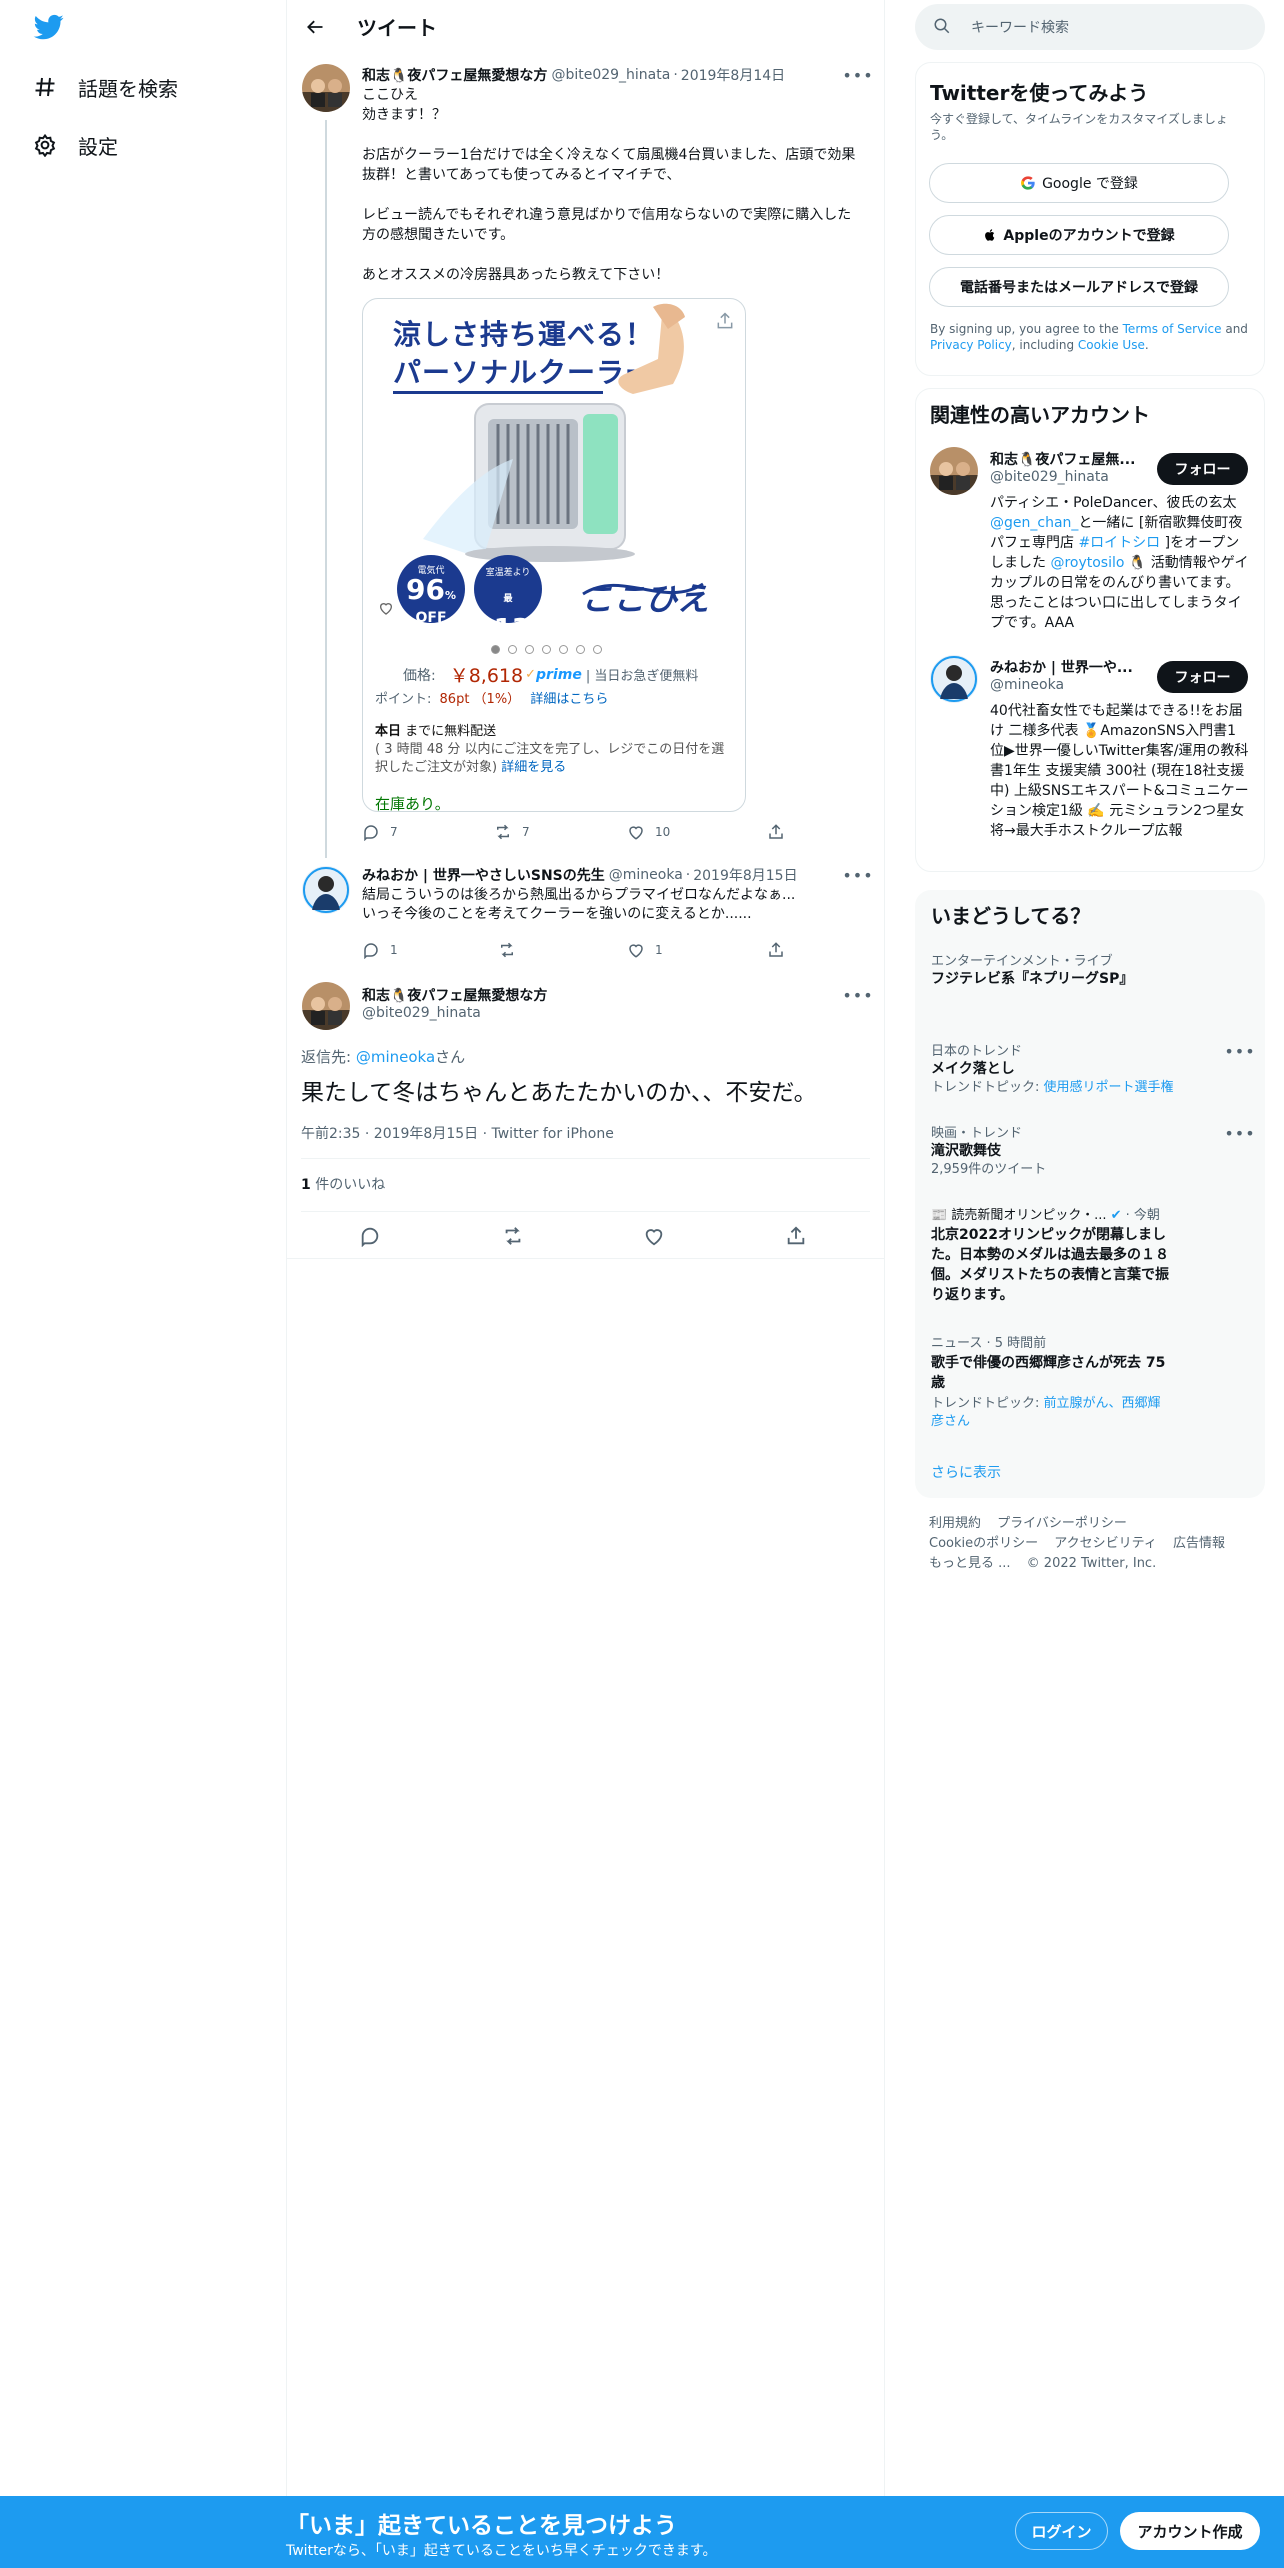 This screenshot has width=1284, height=2568. I want to click on nav-settings: 設定, so click(75, 145).